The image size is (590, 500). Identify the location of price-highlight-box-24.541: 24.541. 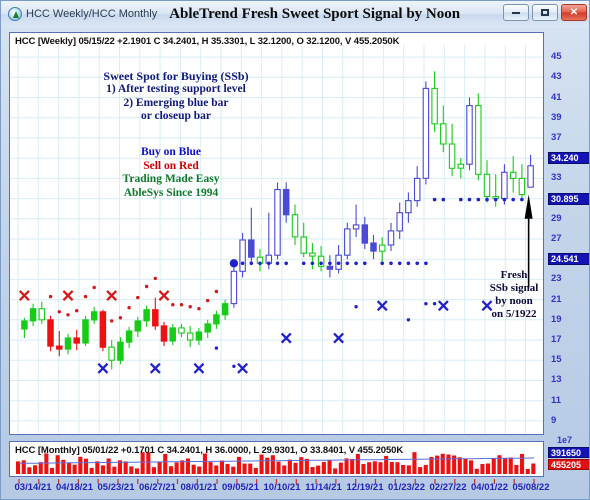
(568, 259).